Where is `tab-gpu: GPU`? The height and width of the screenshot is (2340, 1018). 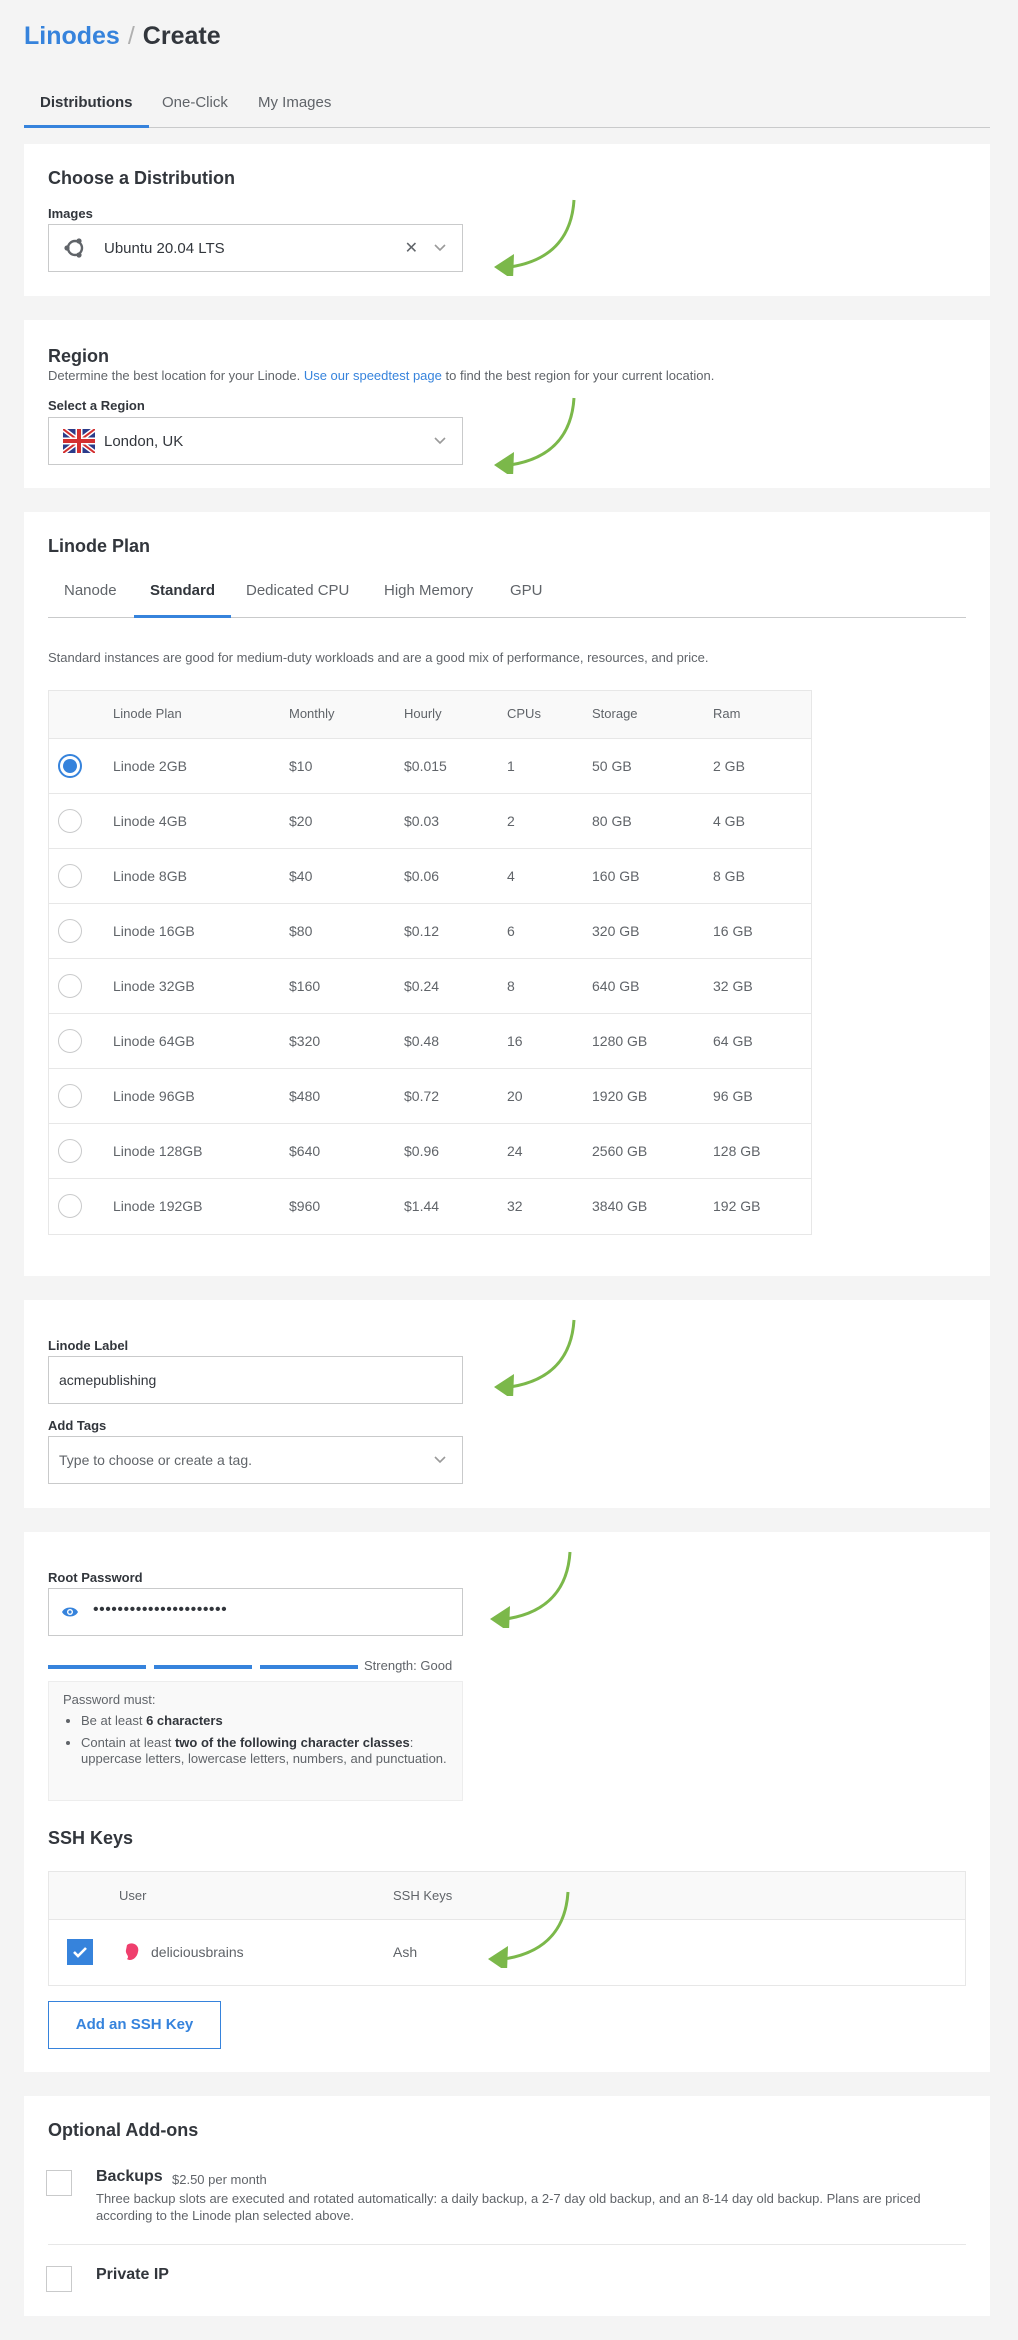 tab-gpu: GPU is located at coordinates (526, 594).